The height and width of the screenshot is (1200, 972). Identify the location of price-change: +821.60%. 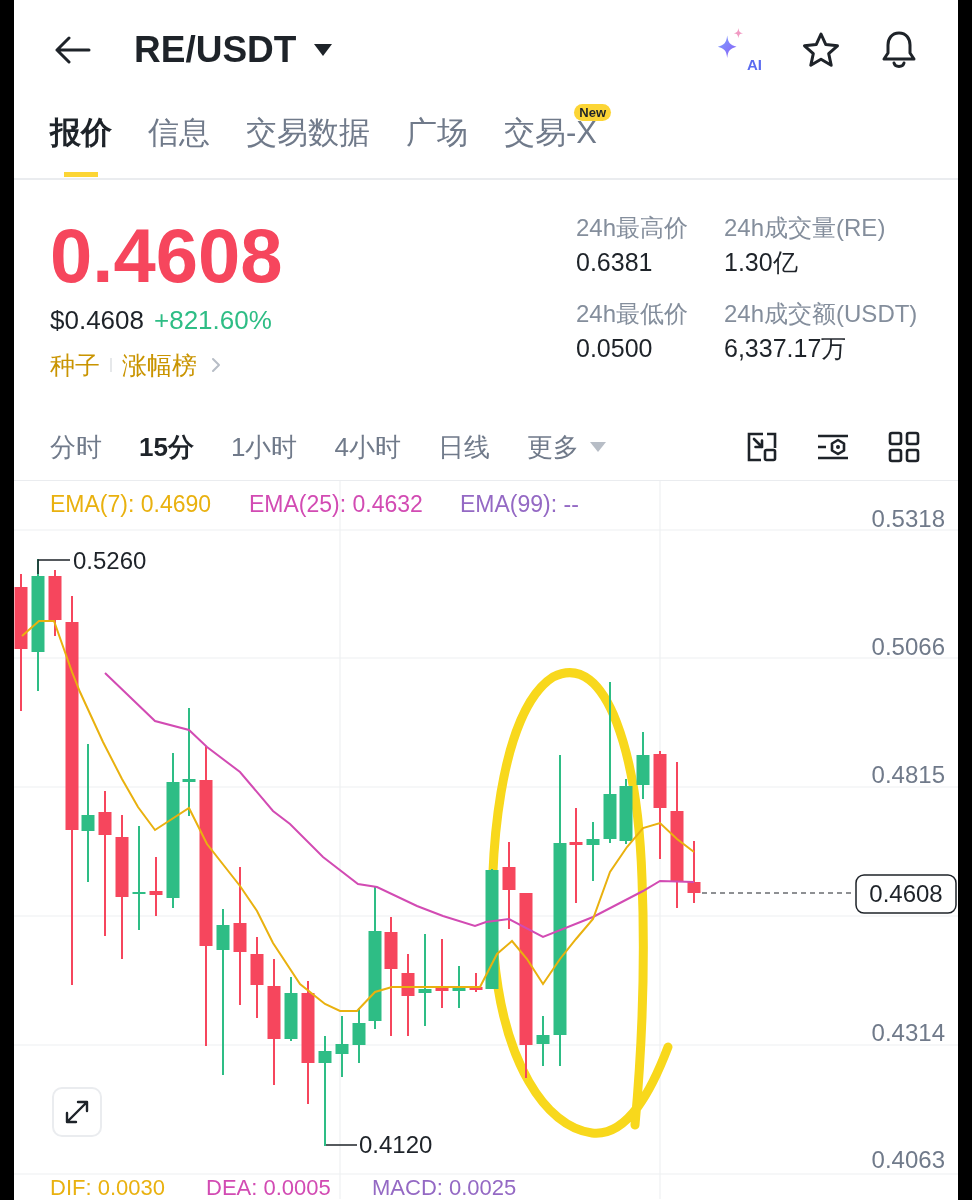
(213, 320).